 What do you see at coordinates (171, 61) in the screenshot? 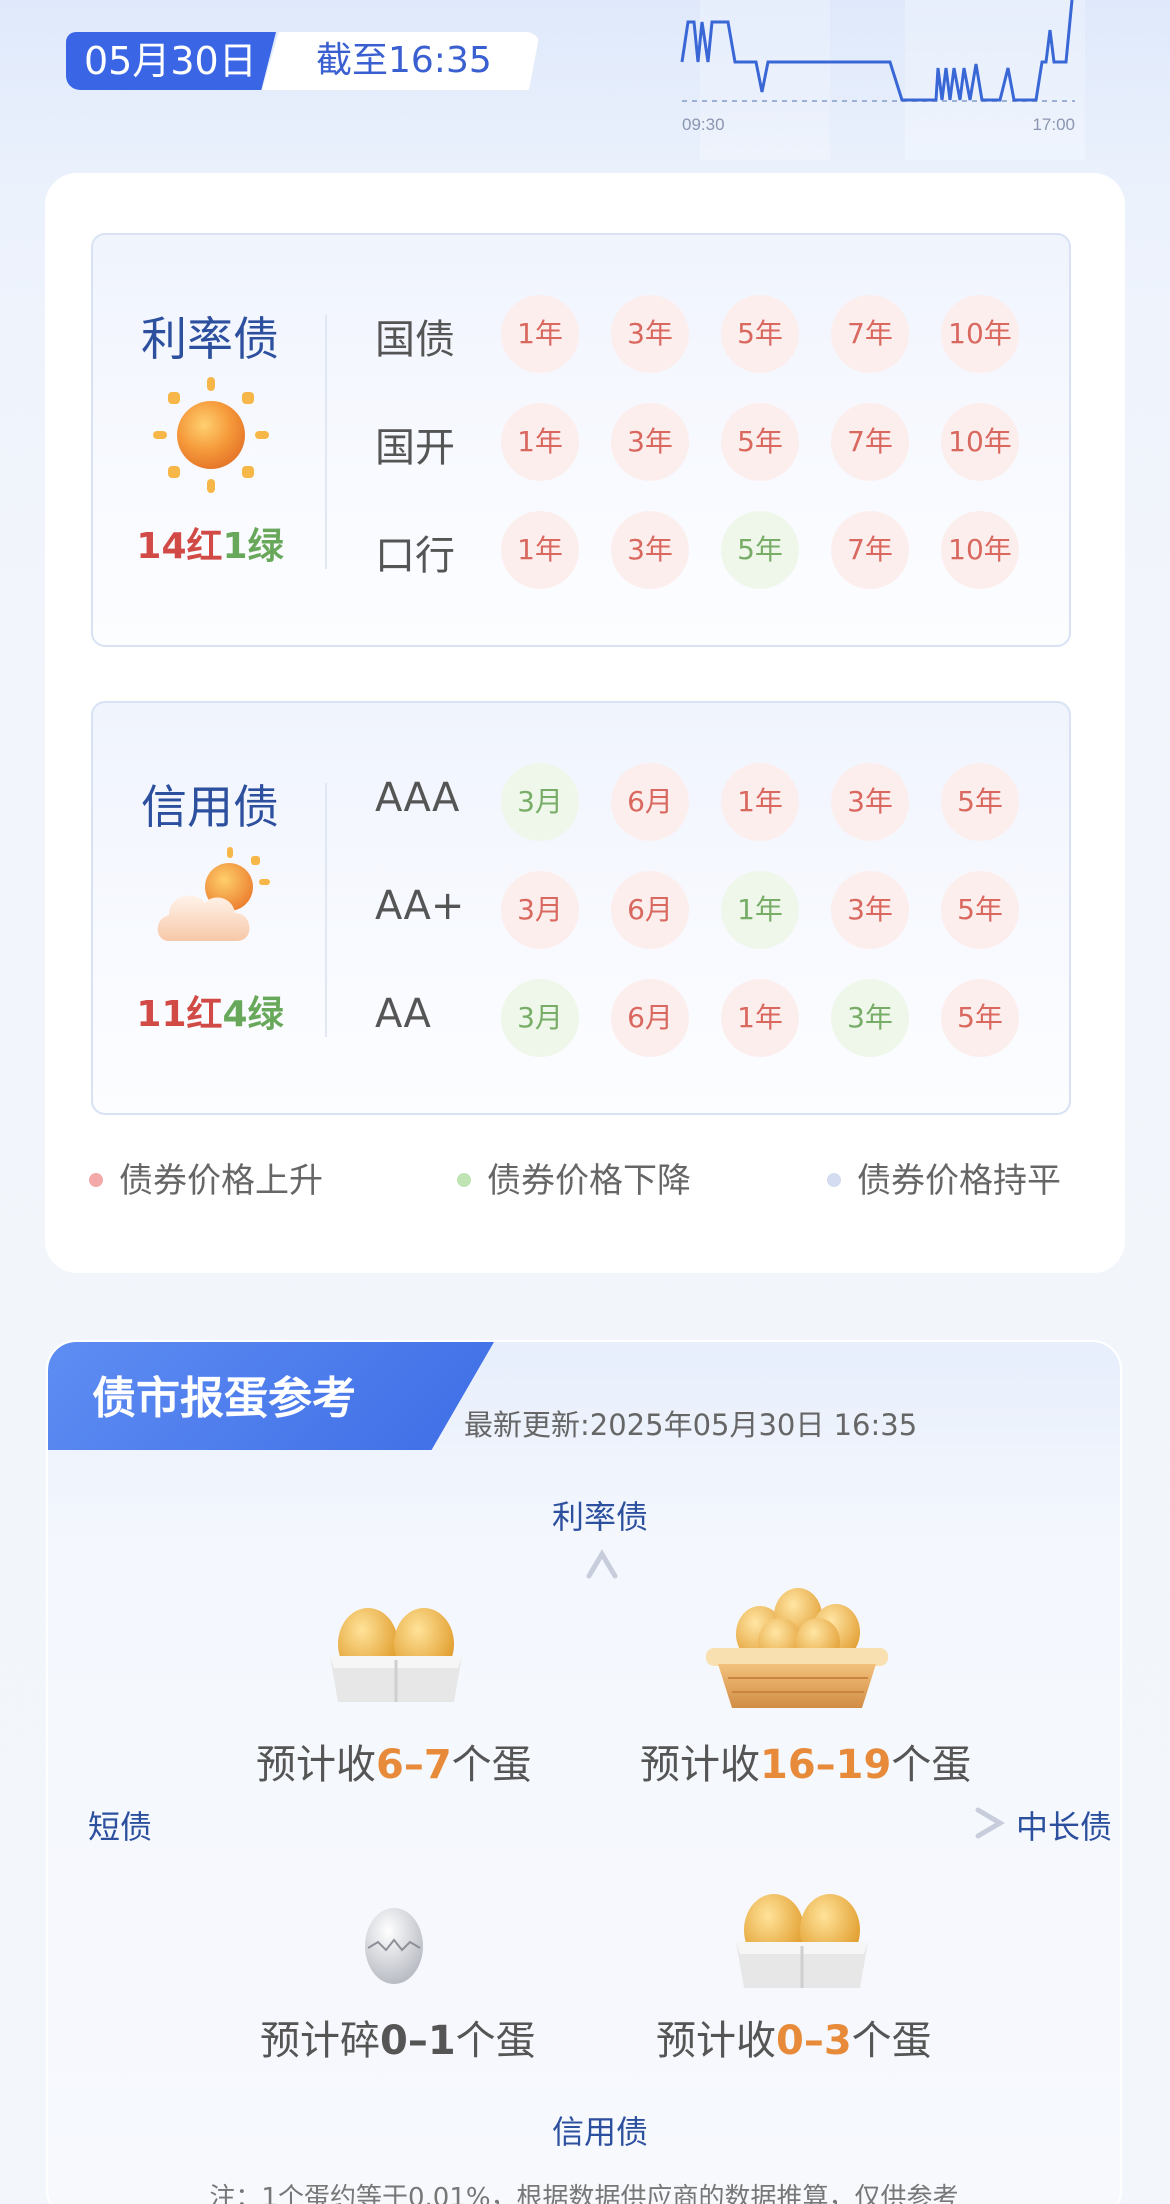
I see `date-badge: 05月30日` at bounding box center [171, 61].